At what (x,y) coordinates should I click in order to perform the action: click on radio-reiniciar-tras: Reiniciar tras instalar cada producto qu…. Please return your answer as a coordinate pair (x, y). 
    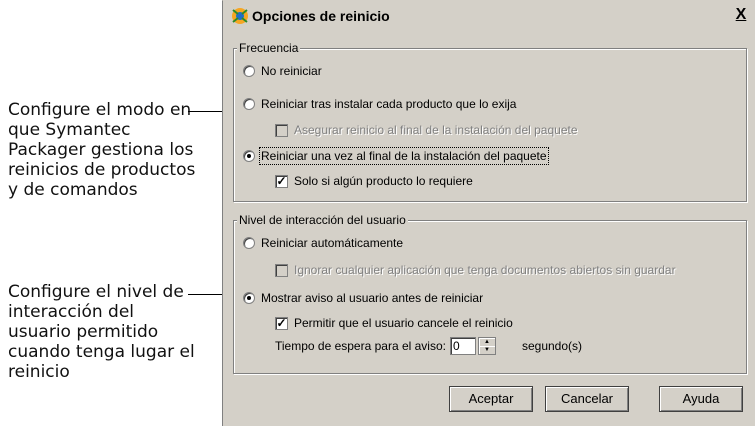
    Looking at the image, I should click on (379, 104).